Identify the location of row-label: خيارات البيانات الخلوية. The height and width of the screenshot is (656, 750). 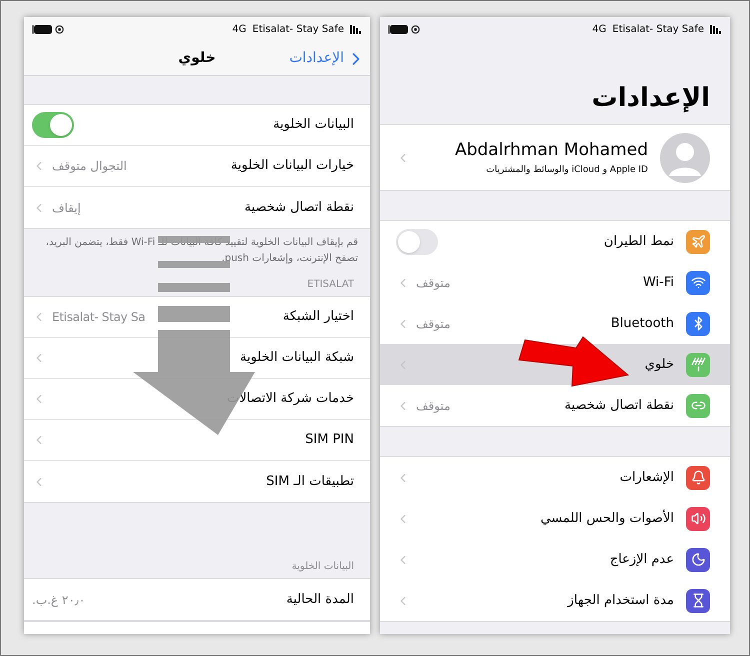
(292, 166).